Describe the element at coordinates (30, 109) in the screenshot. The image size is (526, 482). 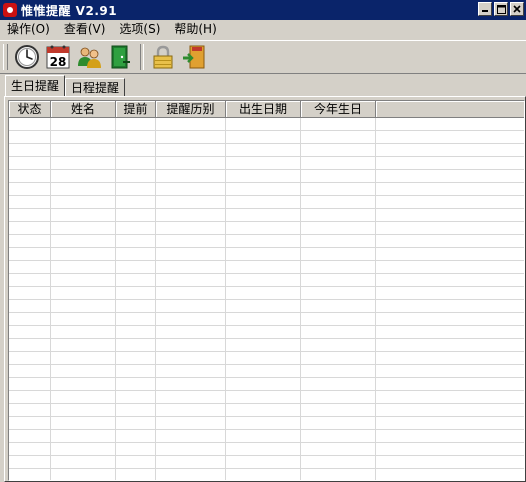
I see `column-header-status: 状态` at that location.